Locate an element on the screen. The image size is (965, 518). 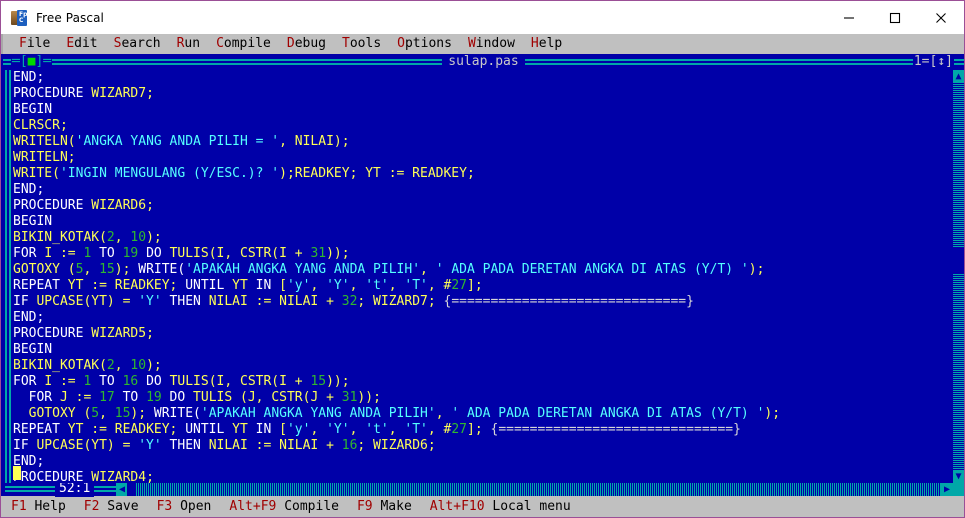
code-token-id: WRITELN( is located at coordinates (44, 141).